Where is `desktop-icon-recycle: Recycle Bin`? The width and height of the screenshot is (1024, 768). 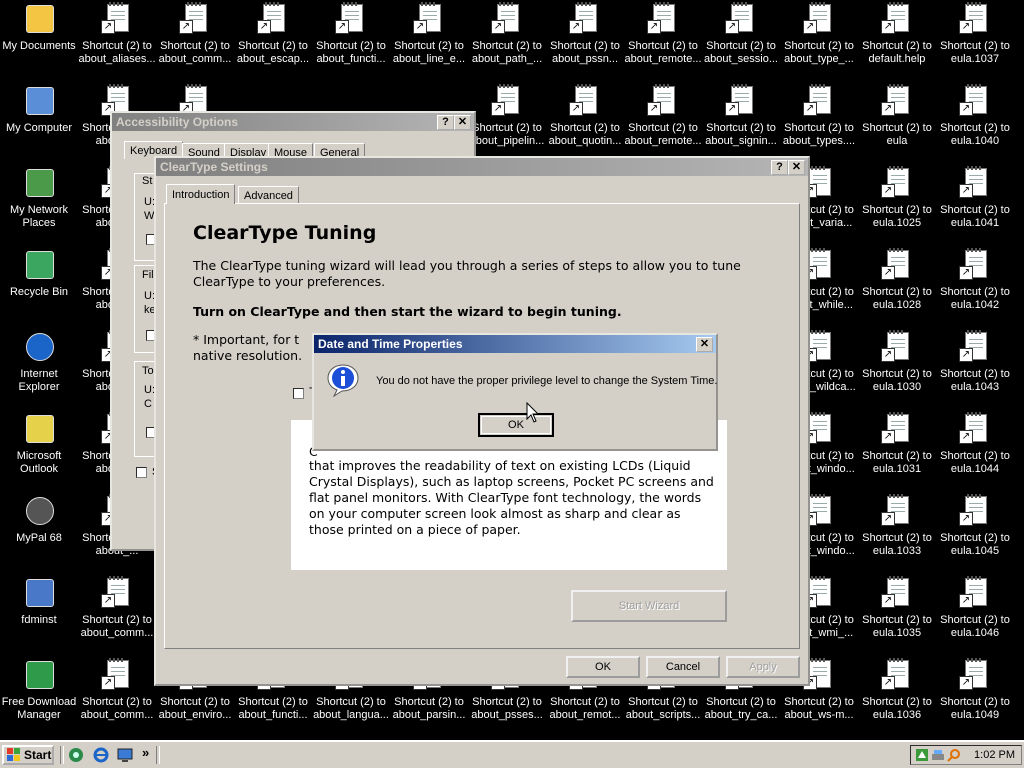 desktop-icon-recycle: Recycle Bin is located at coordinates (39, 273).